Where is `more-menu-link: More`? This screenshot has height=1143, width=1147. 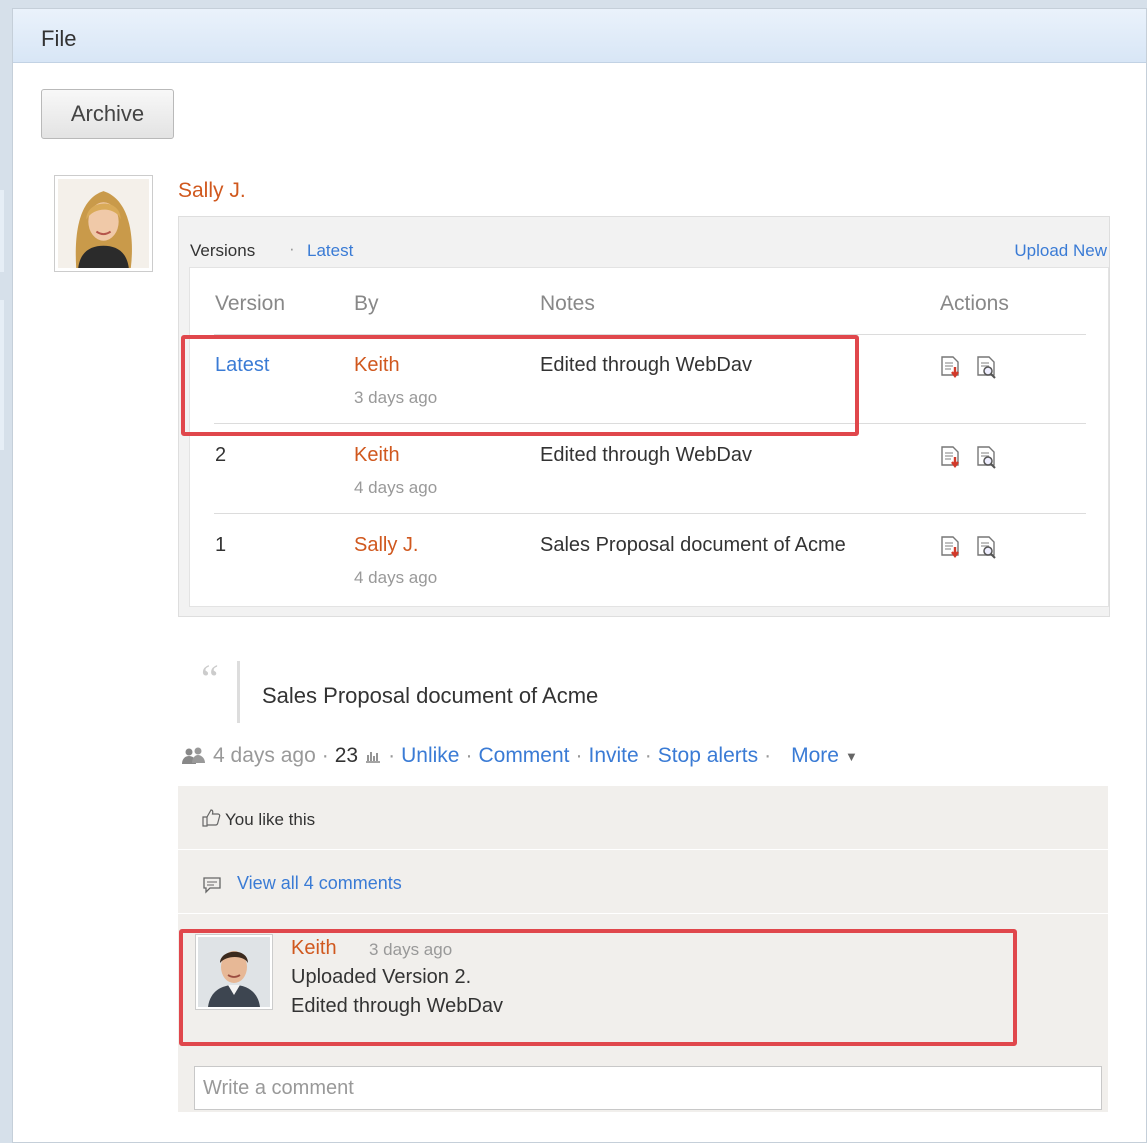
more-menu-link: More is located at coordinates (815, 756).